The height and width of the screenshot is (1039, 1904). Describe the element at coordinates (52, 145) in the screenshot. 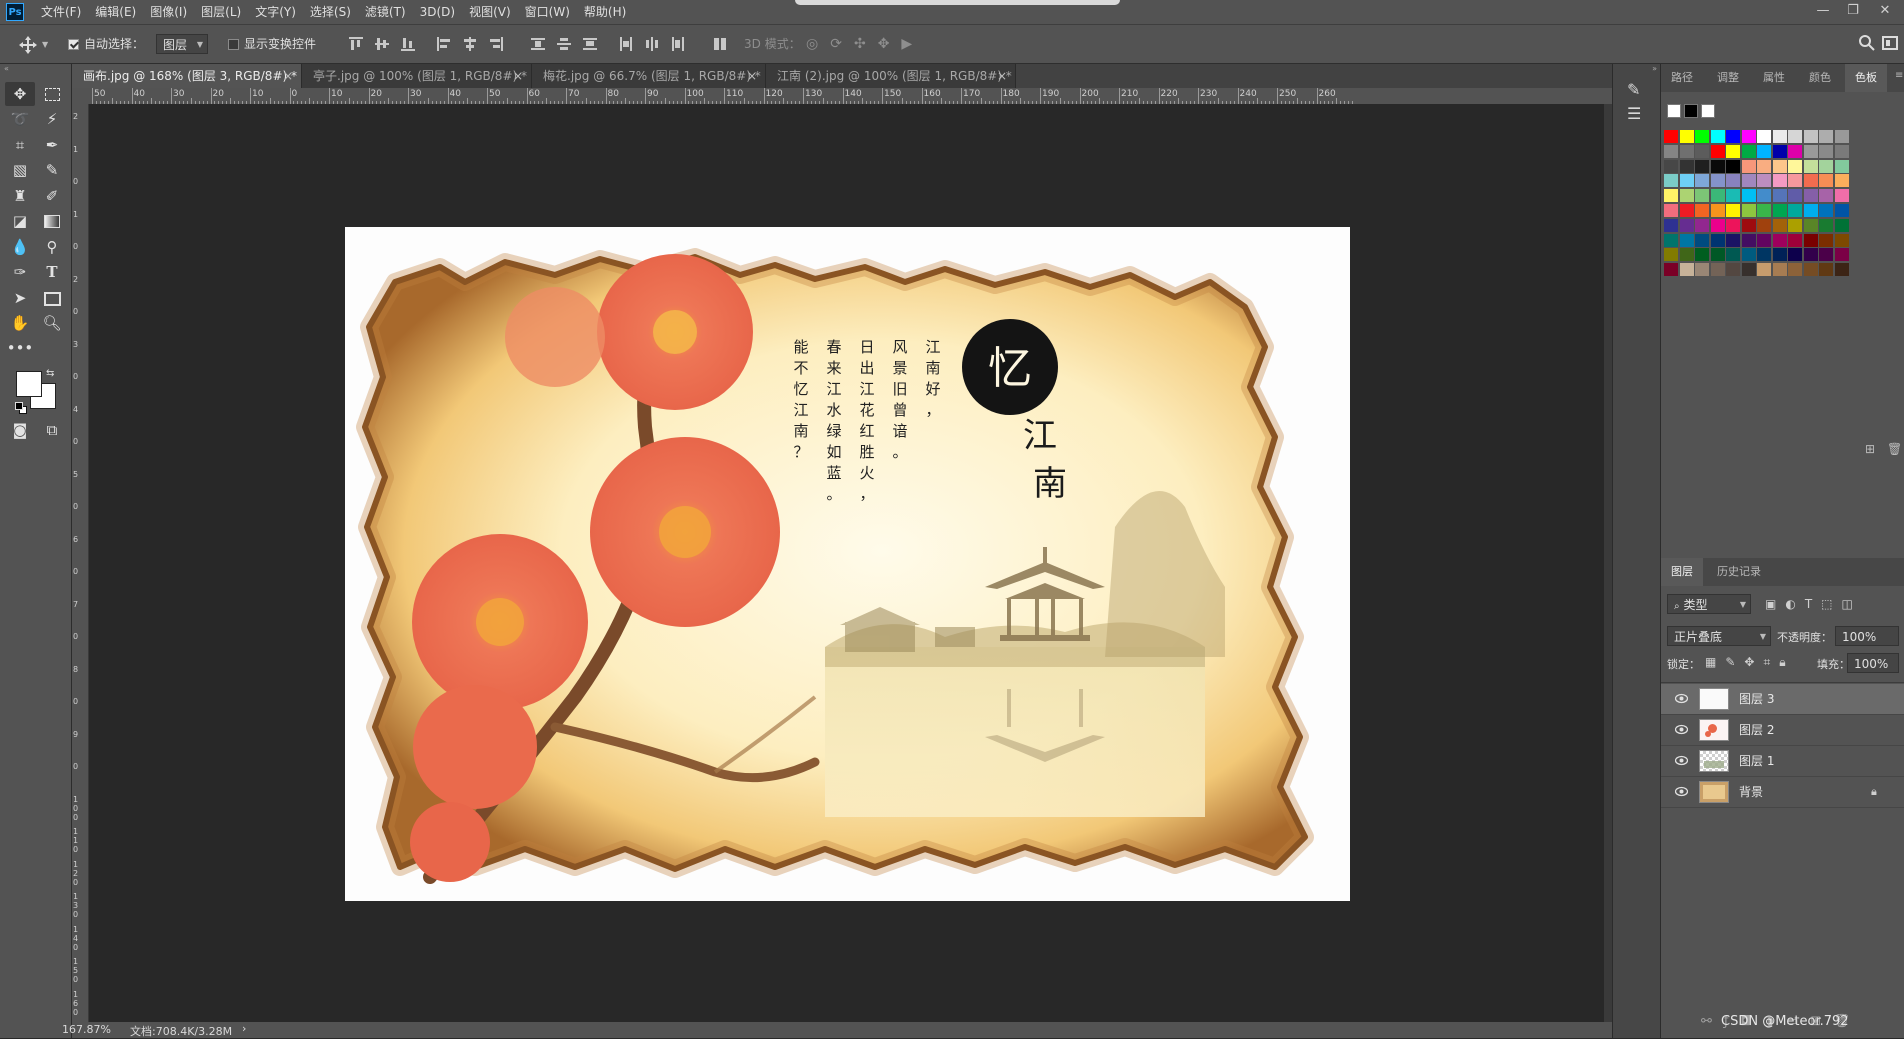

I see `eyedropper-tool: ✒` at that location.